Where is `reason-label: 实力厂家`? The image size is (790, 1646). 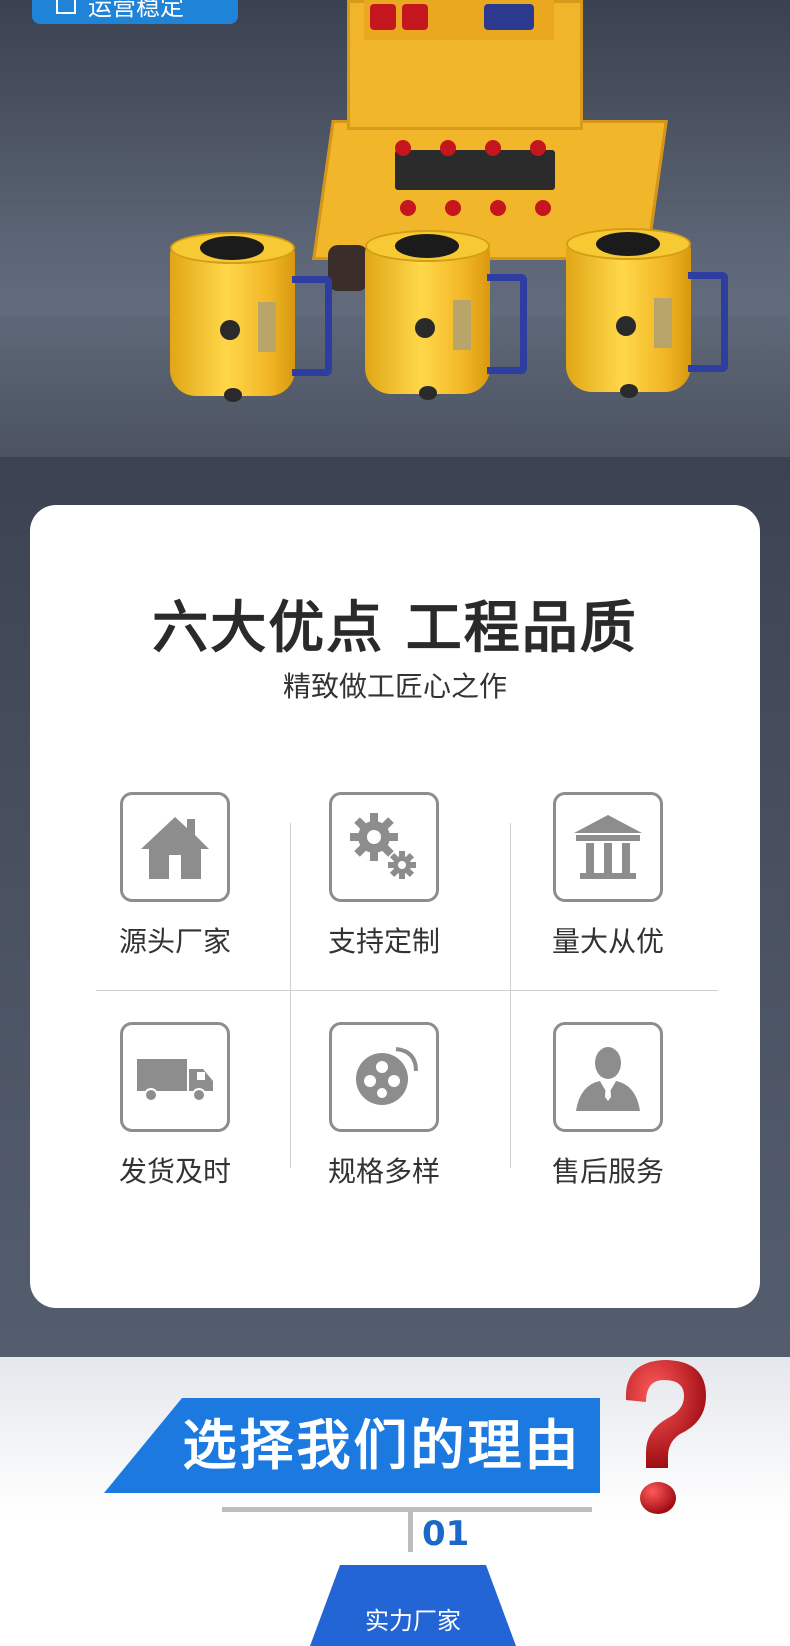
reason-label: 实力厂家 is located at coordinates (413, 1621).